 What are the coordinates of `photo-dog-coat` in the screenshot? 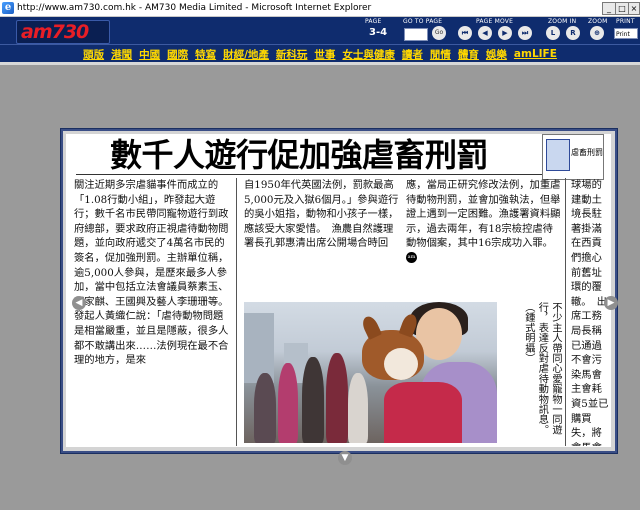 It's located at (423, 412).